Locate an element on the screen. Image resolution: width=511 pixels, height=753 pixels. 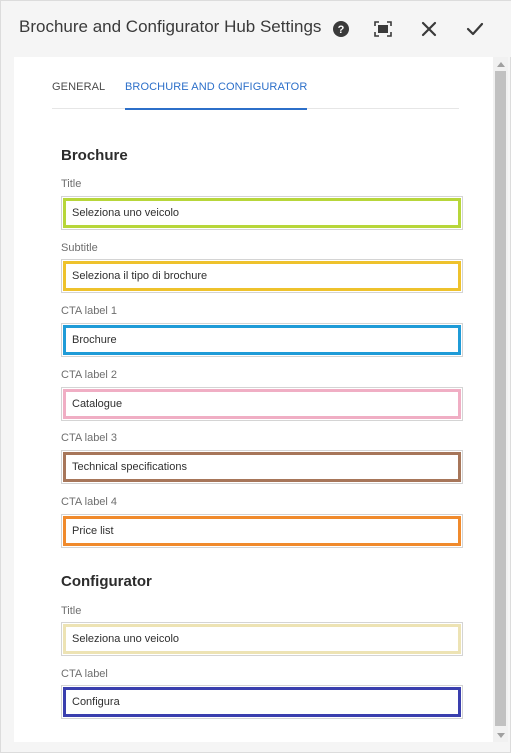
fullscreen-button is located at coordinates (383, 29).